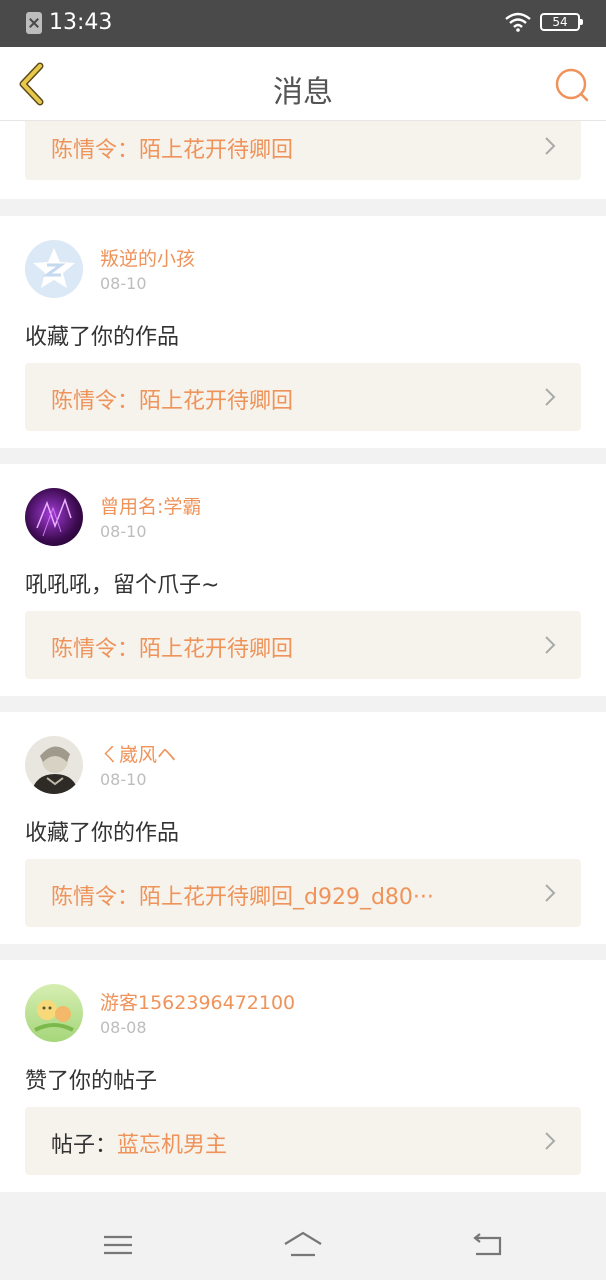 Image resolution: width=606 pixels, height=1280 pixels. I want to click on post-link: 帖子：蓝忘机男主, so click(303, 1141).